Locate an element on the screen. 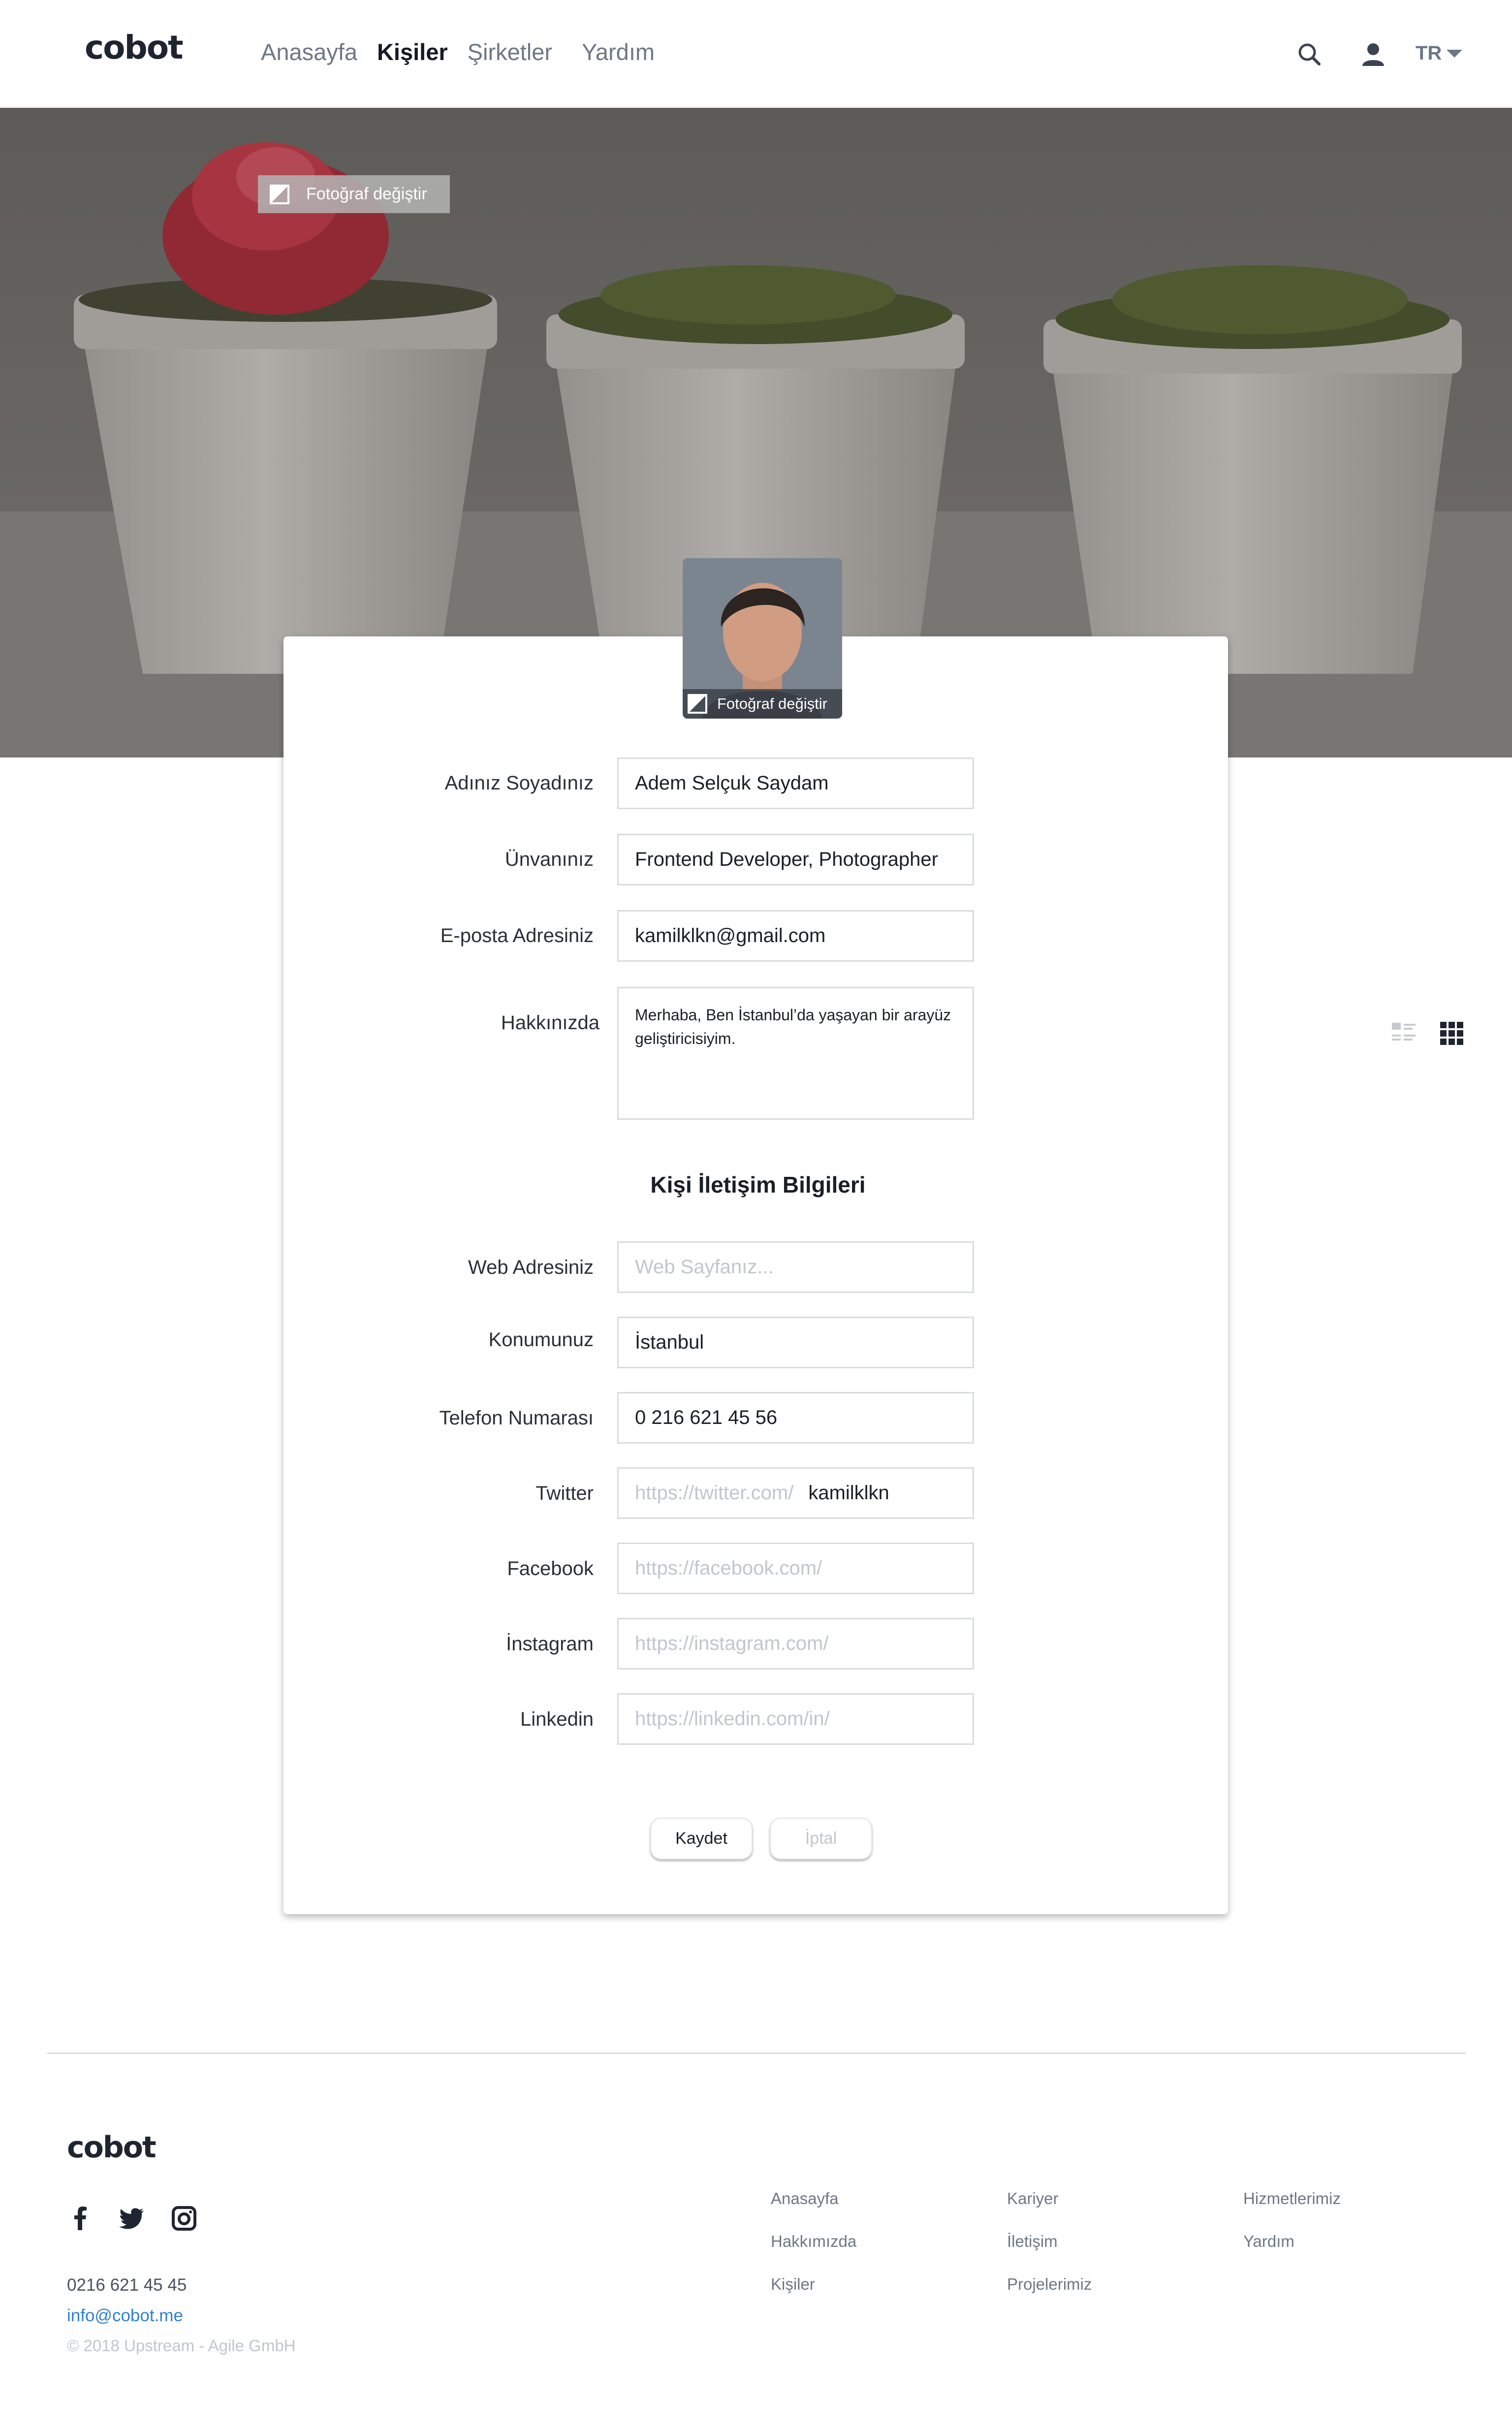 This screenshot has height=2429, width=1512. footer-link-hakkimizda: Hakkımızda is located at coordinates (813, 2241).